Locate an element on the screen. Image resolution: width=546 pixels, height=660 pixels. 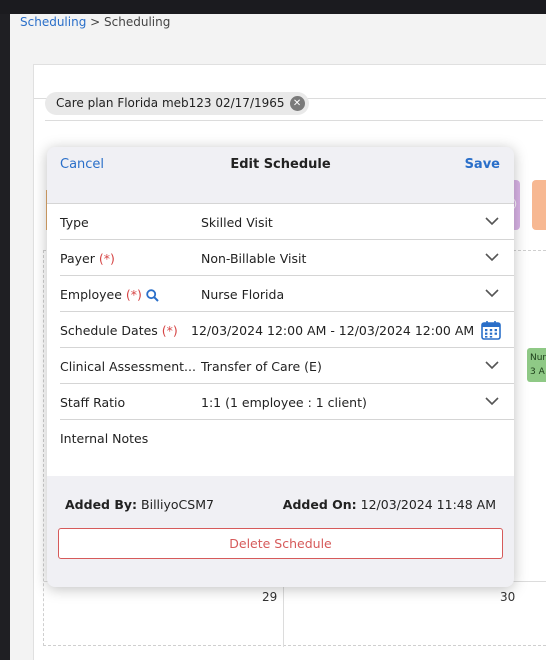
staff-ratio-value: 1:1 (1 employee : 1 client) is located at coordinates (284, 402).